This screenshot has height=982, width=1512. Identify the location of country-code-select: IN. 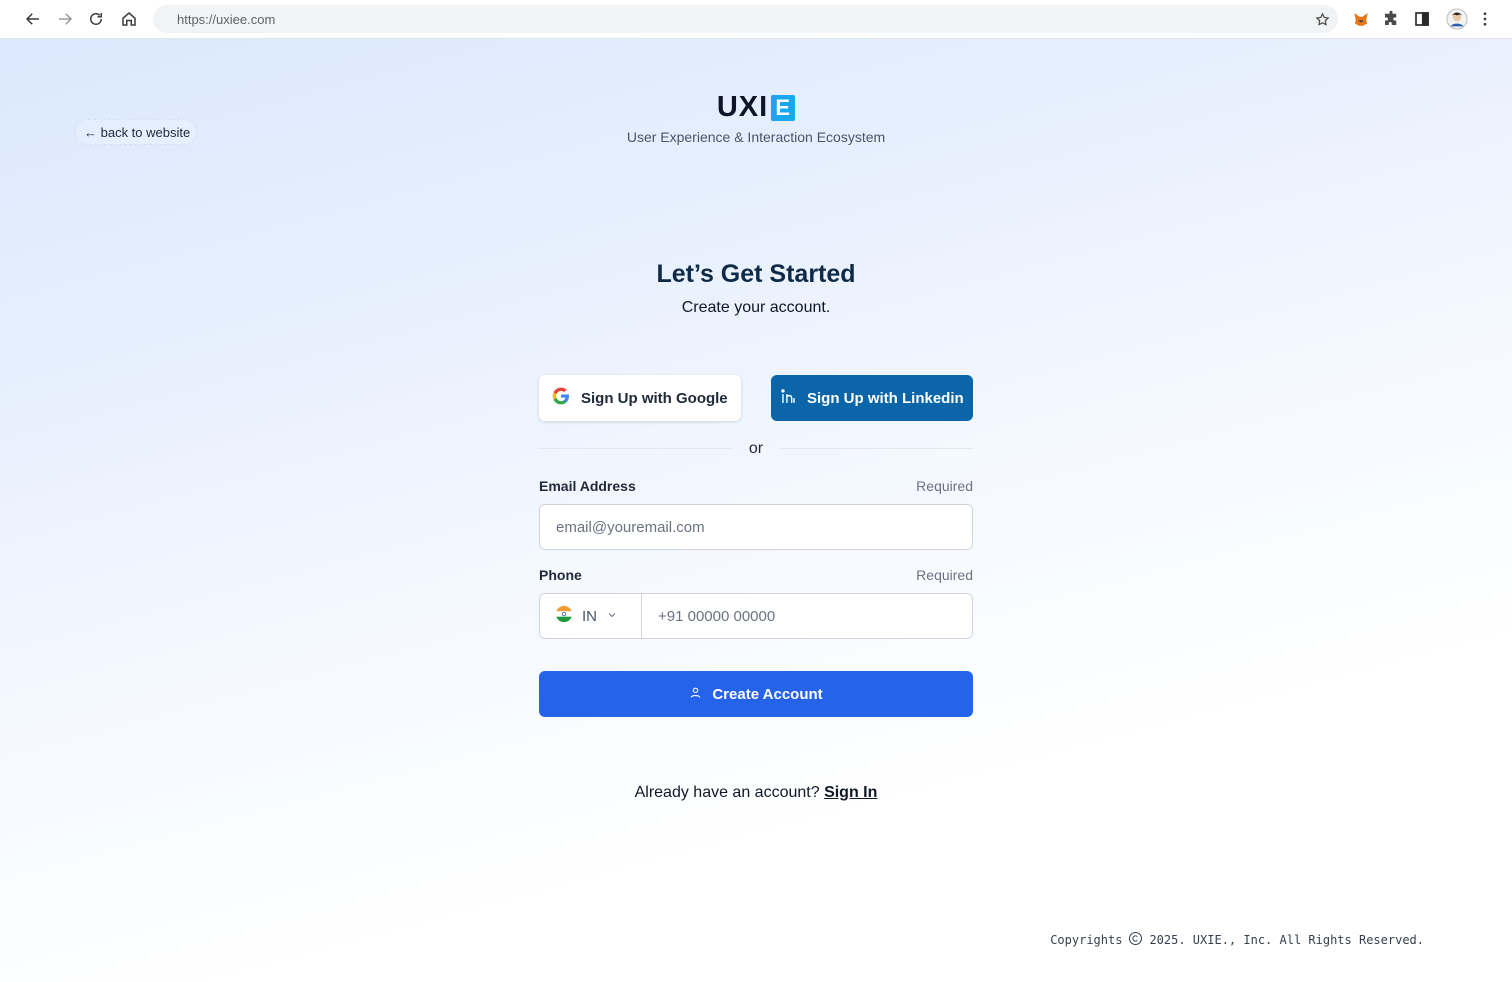
(591, 616).